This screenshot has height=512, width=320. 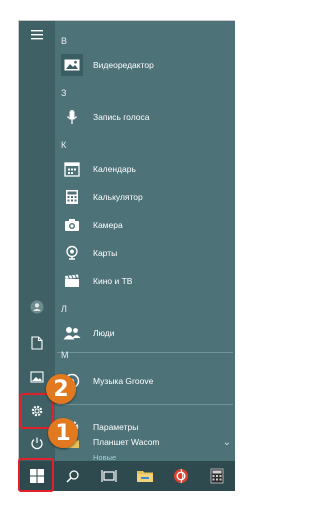 I want to click on highlight-start-marker, so click(x=36, y=475).